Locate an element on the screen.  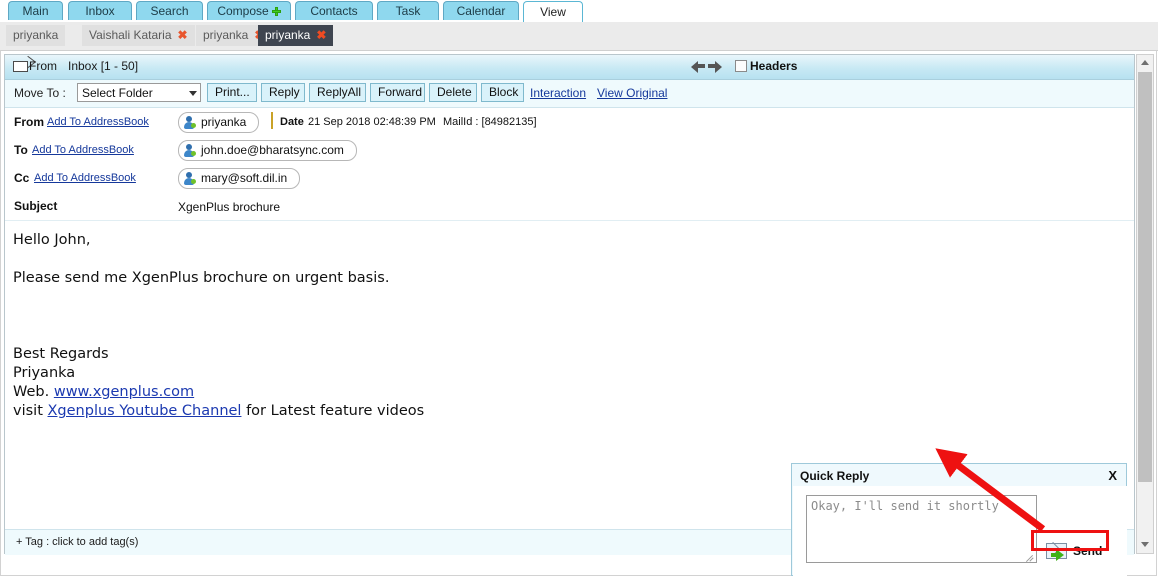
tab-calendar: Calendar is located at coordinates (481, 10).